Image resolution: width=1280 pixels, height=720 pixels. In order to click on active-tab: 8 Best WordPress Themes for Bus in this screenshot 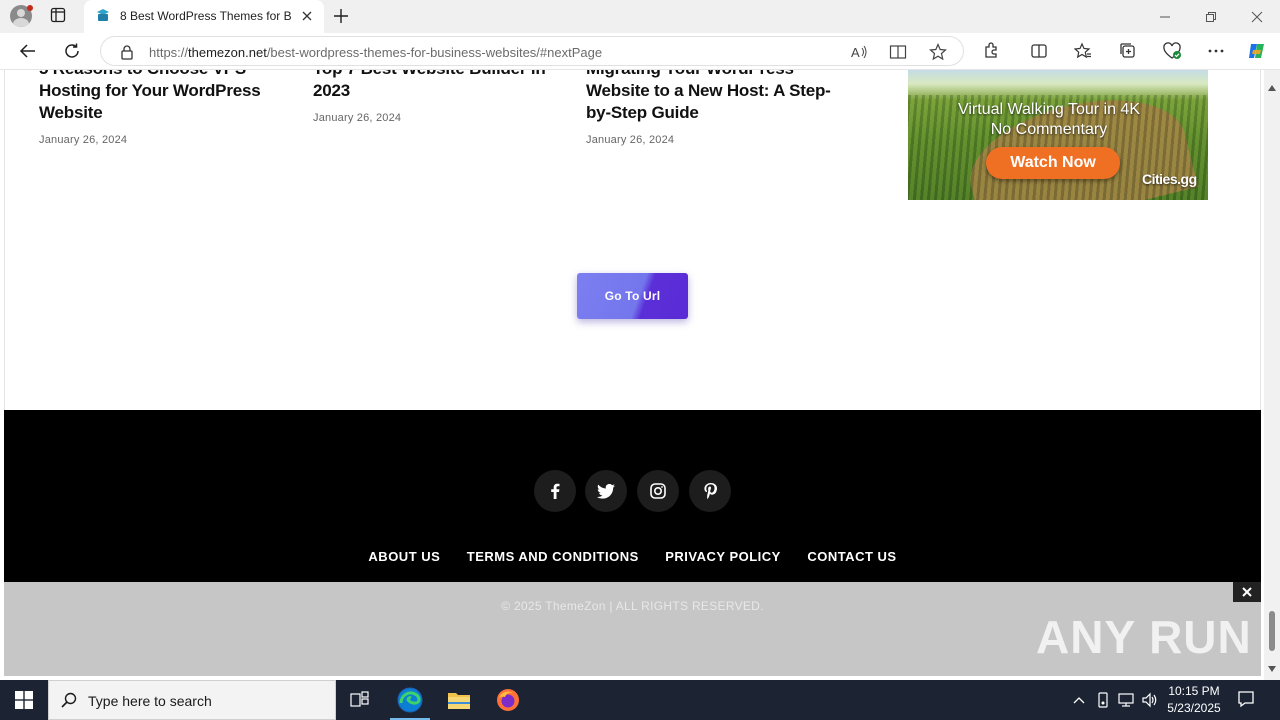, I will do `click(204, 16)`.